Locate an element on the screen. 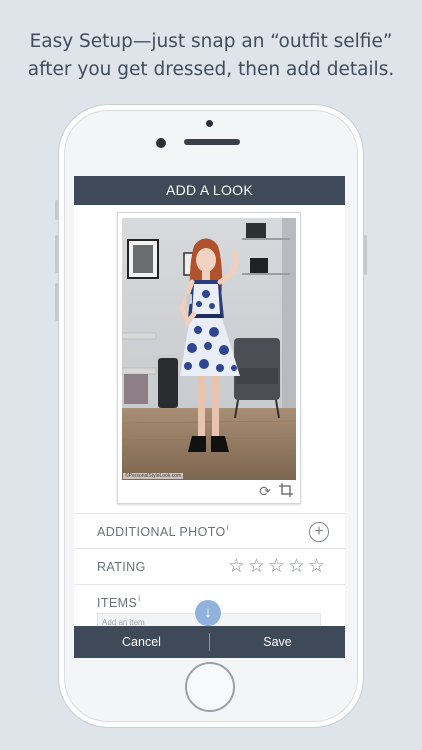 The image size is (422, 750). items-label: ITEMSi is located at coordinates (118, 602).